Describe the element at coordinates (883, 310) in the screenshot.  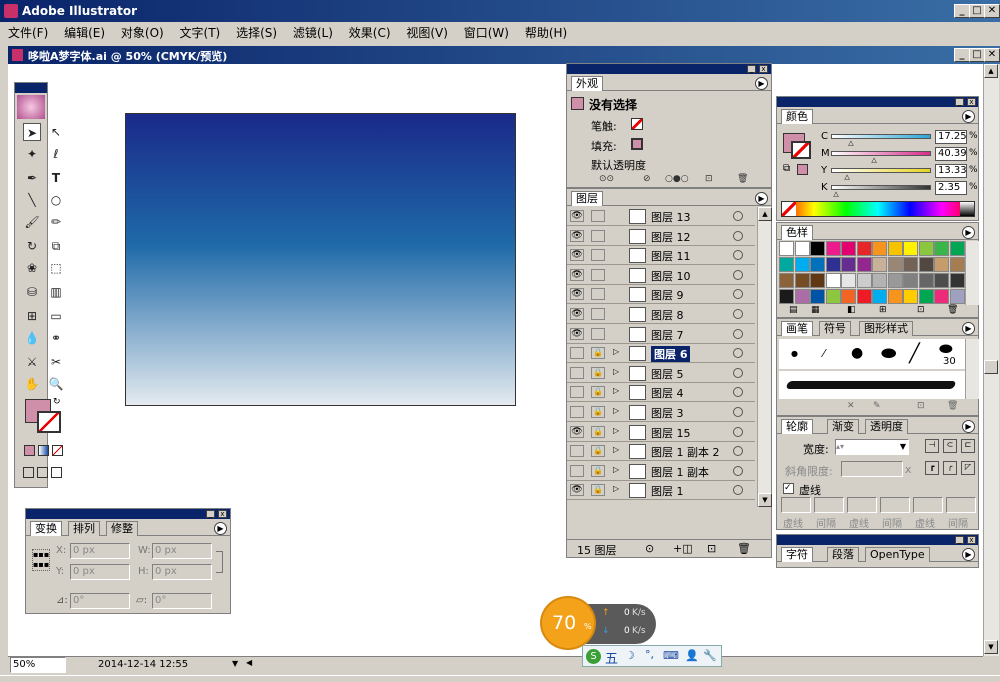
I see `show-pattern-swatches-icon: ⊞` at that location.